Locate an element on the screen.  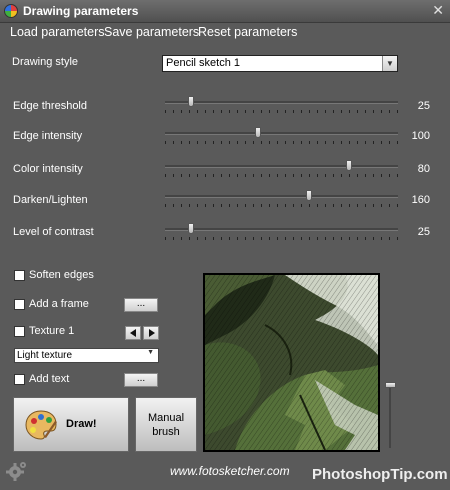
arrow-left-icon is located at coordinates (133, 333).